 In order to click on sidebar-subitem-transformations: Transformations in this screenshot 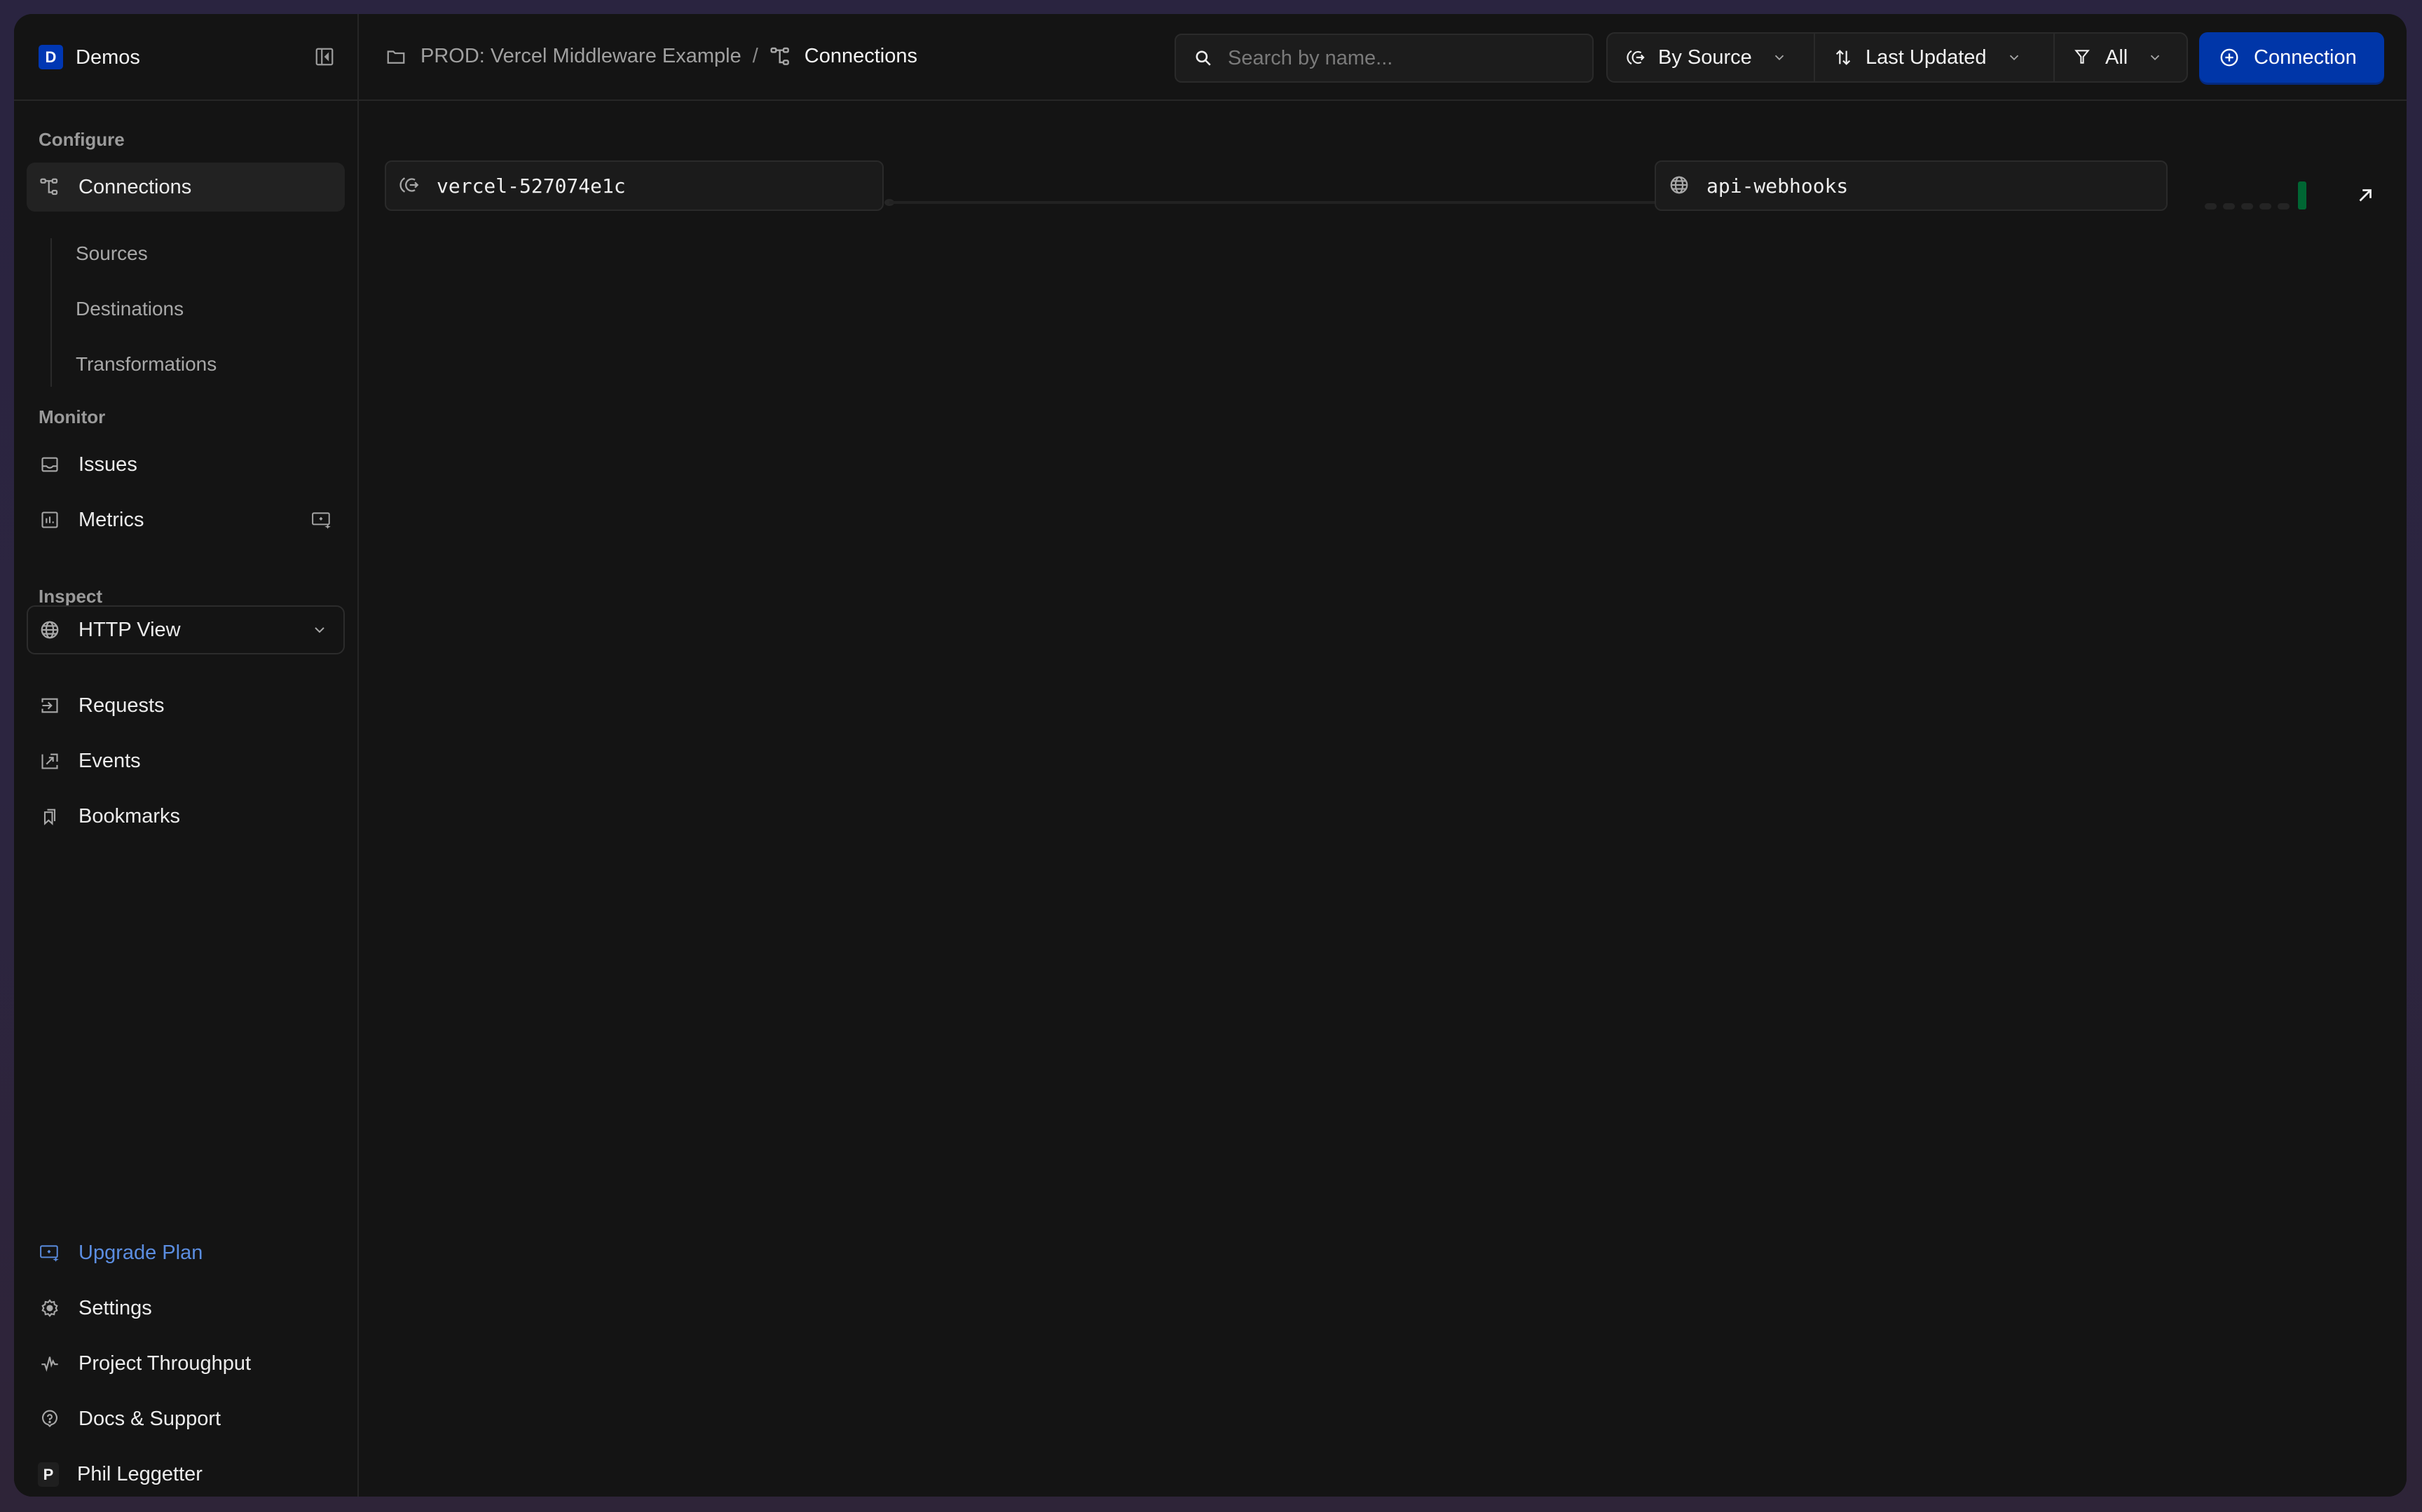, I will do `click(146, 365)`.